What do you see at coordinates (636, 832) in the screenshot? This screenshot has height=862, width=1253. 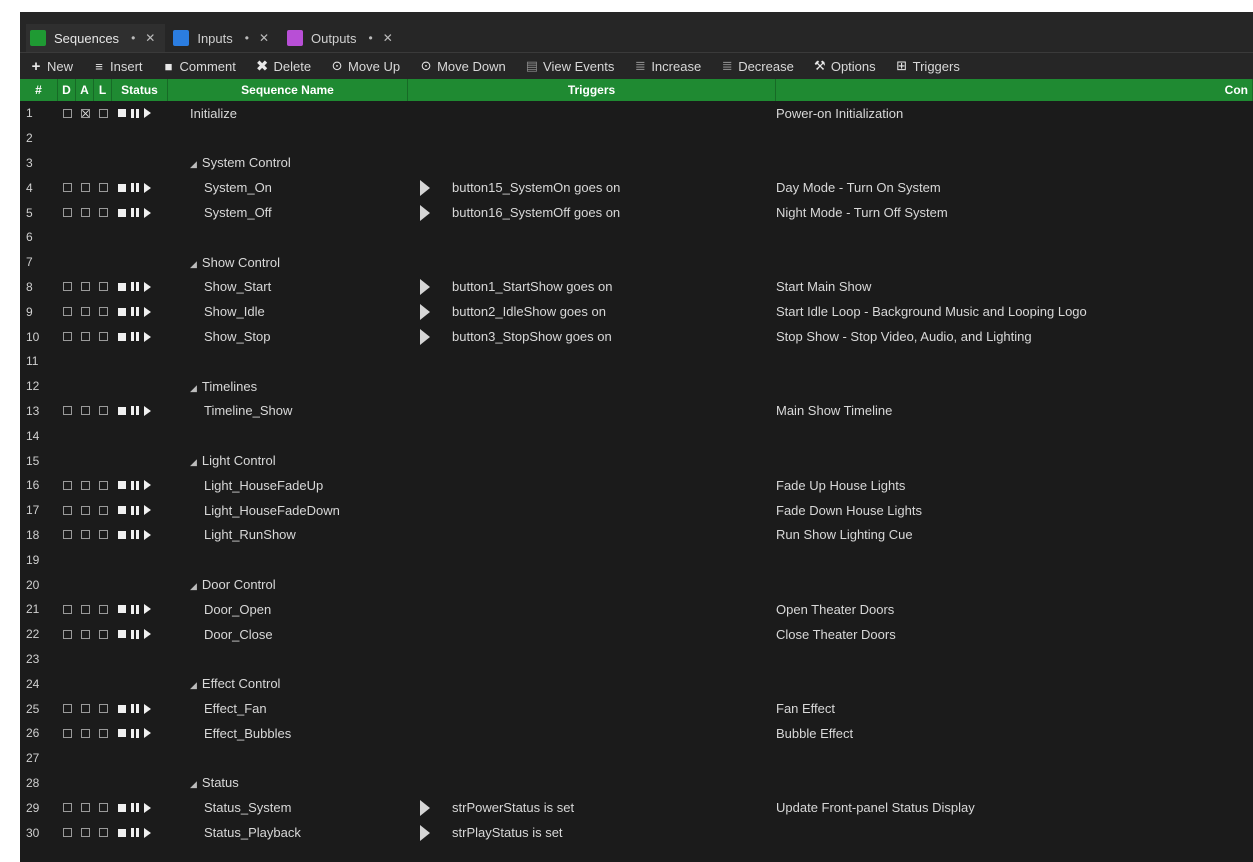 I see `table-row: 30 Status_Playback strPlayStatus is set` at bounding box center [636, 832].